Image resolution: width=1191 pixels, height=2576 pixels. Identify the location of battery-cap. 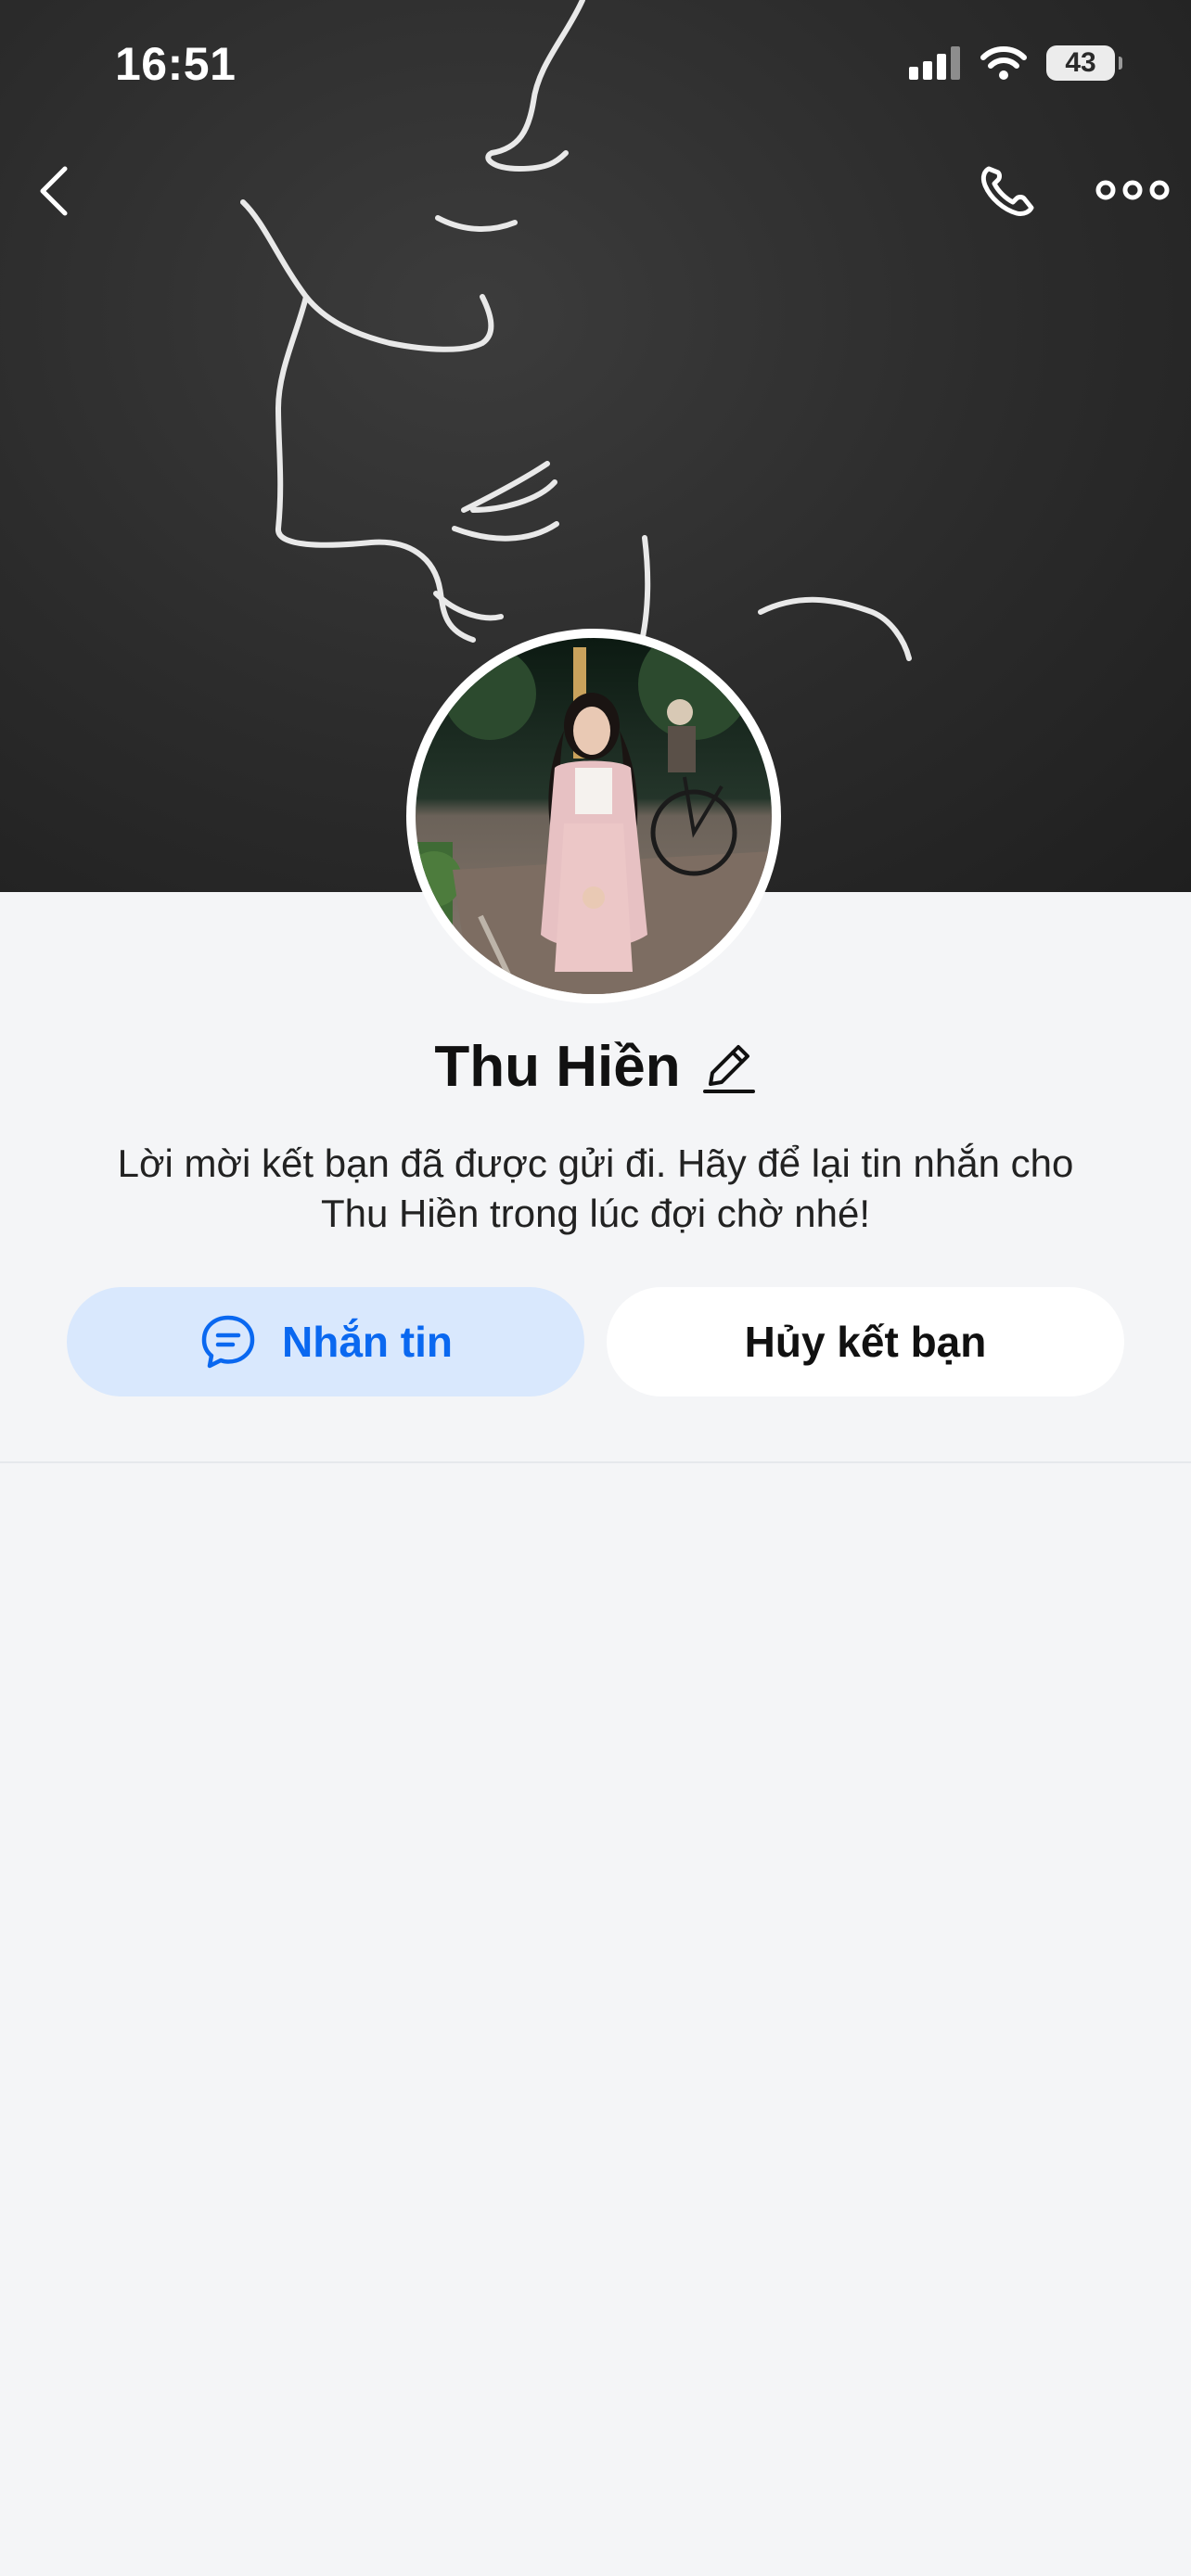
(1121, 64).